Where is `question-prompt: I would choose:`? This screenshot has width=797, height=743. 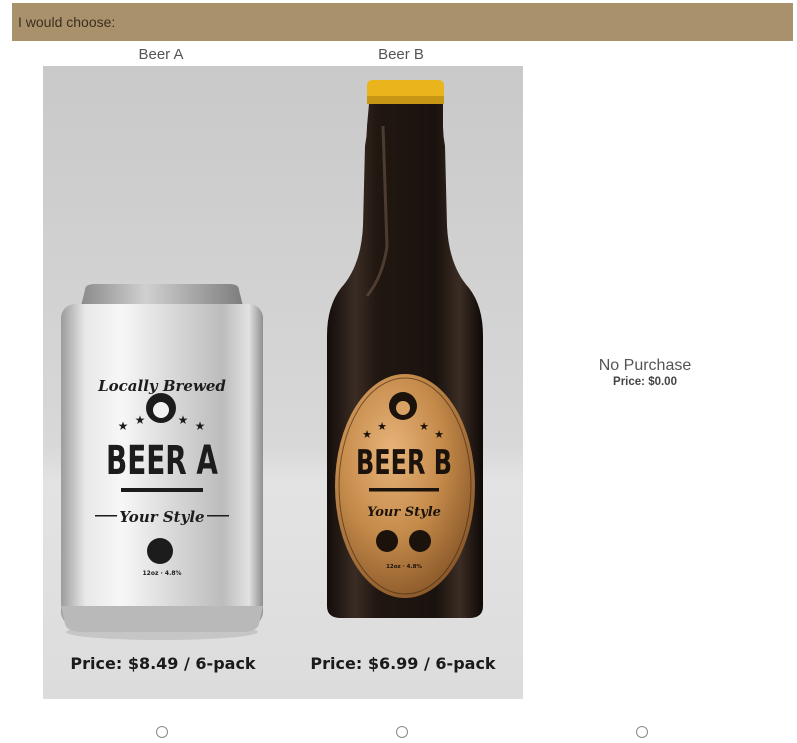 question-prompt: I would choose: is located at coordinates (67, 22).